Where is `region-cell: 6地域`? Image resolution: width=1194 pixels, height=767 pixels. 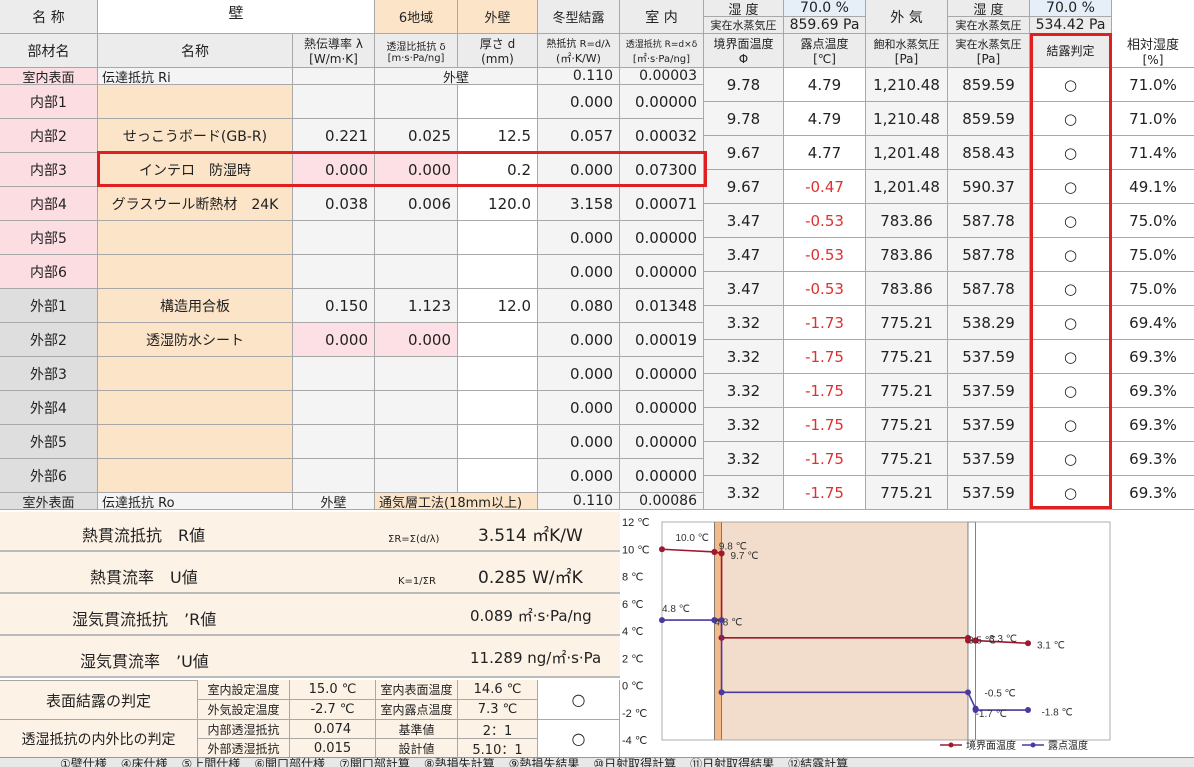
region-cell: 6地域 is located at coordinates (416, 17).